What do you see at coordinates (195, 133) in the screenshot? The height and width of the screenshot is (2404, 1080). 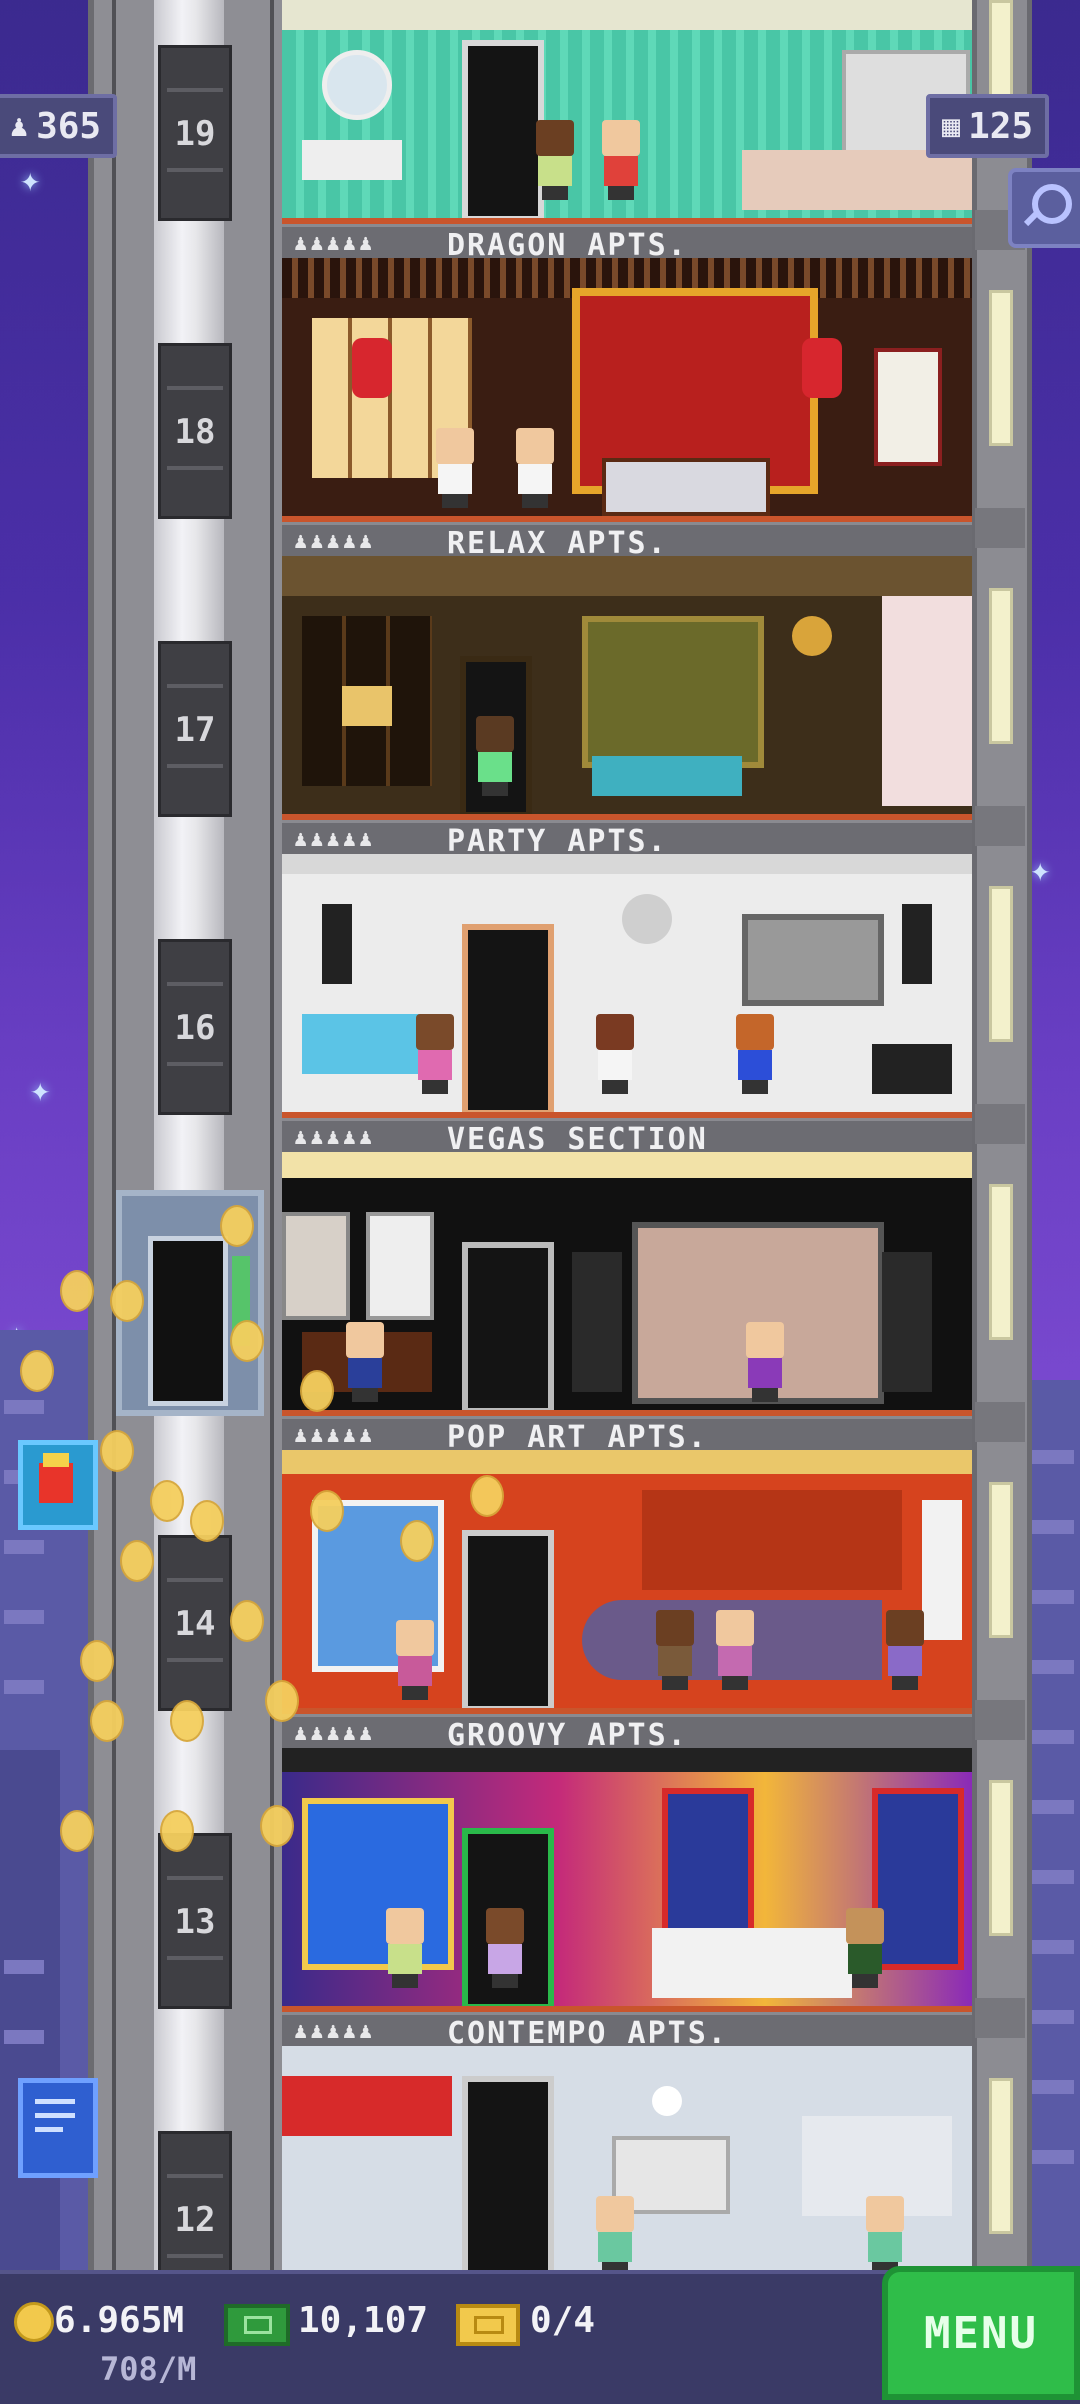 I see `elevator-floor-indicator: 19` at bounding box center [195, 133].